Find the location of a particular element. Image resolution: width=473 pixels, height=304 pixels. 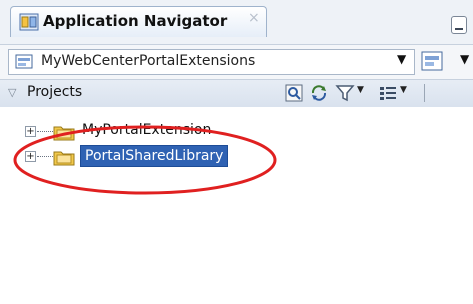

collapse-triangle-icon: ▽ is located at coordinates (12, 92).